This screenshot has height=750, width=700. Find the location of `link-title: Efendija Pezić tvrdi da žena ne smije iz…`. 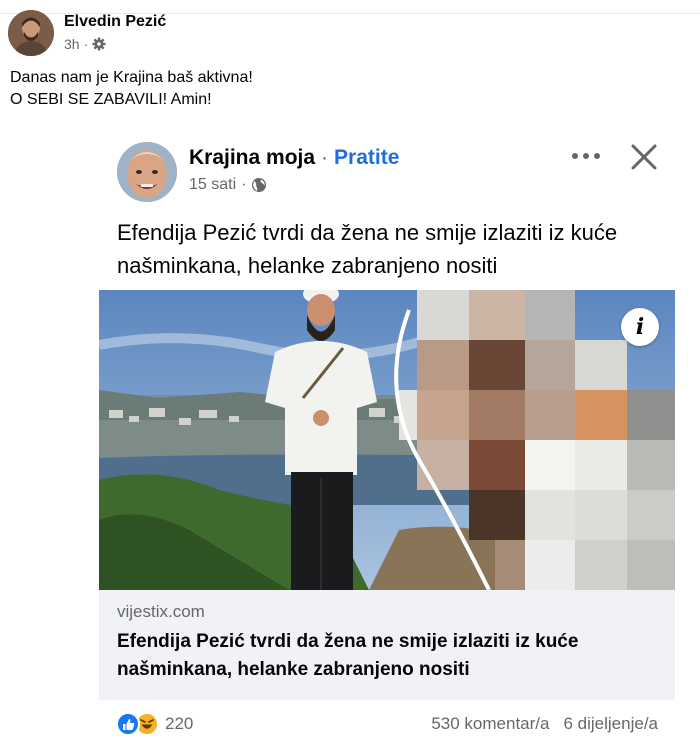

link-title: Efendija Pezić tvrdi da žena ne smije iz… is located at coordinates (387, 656).